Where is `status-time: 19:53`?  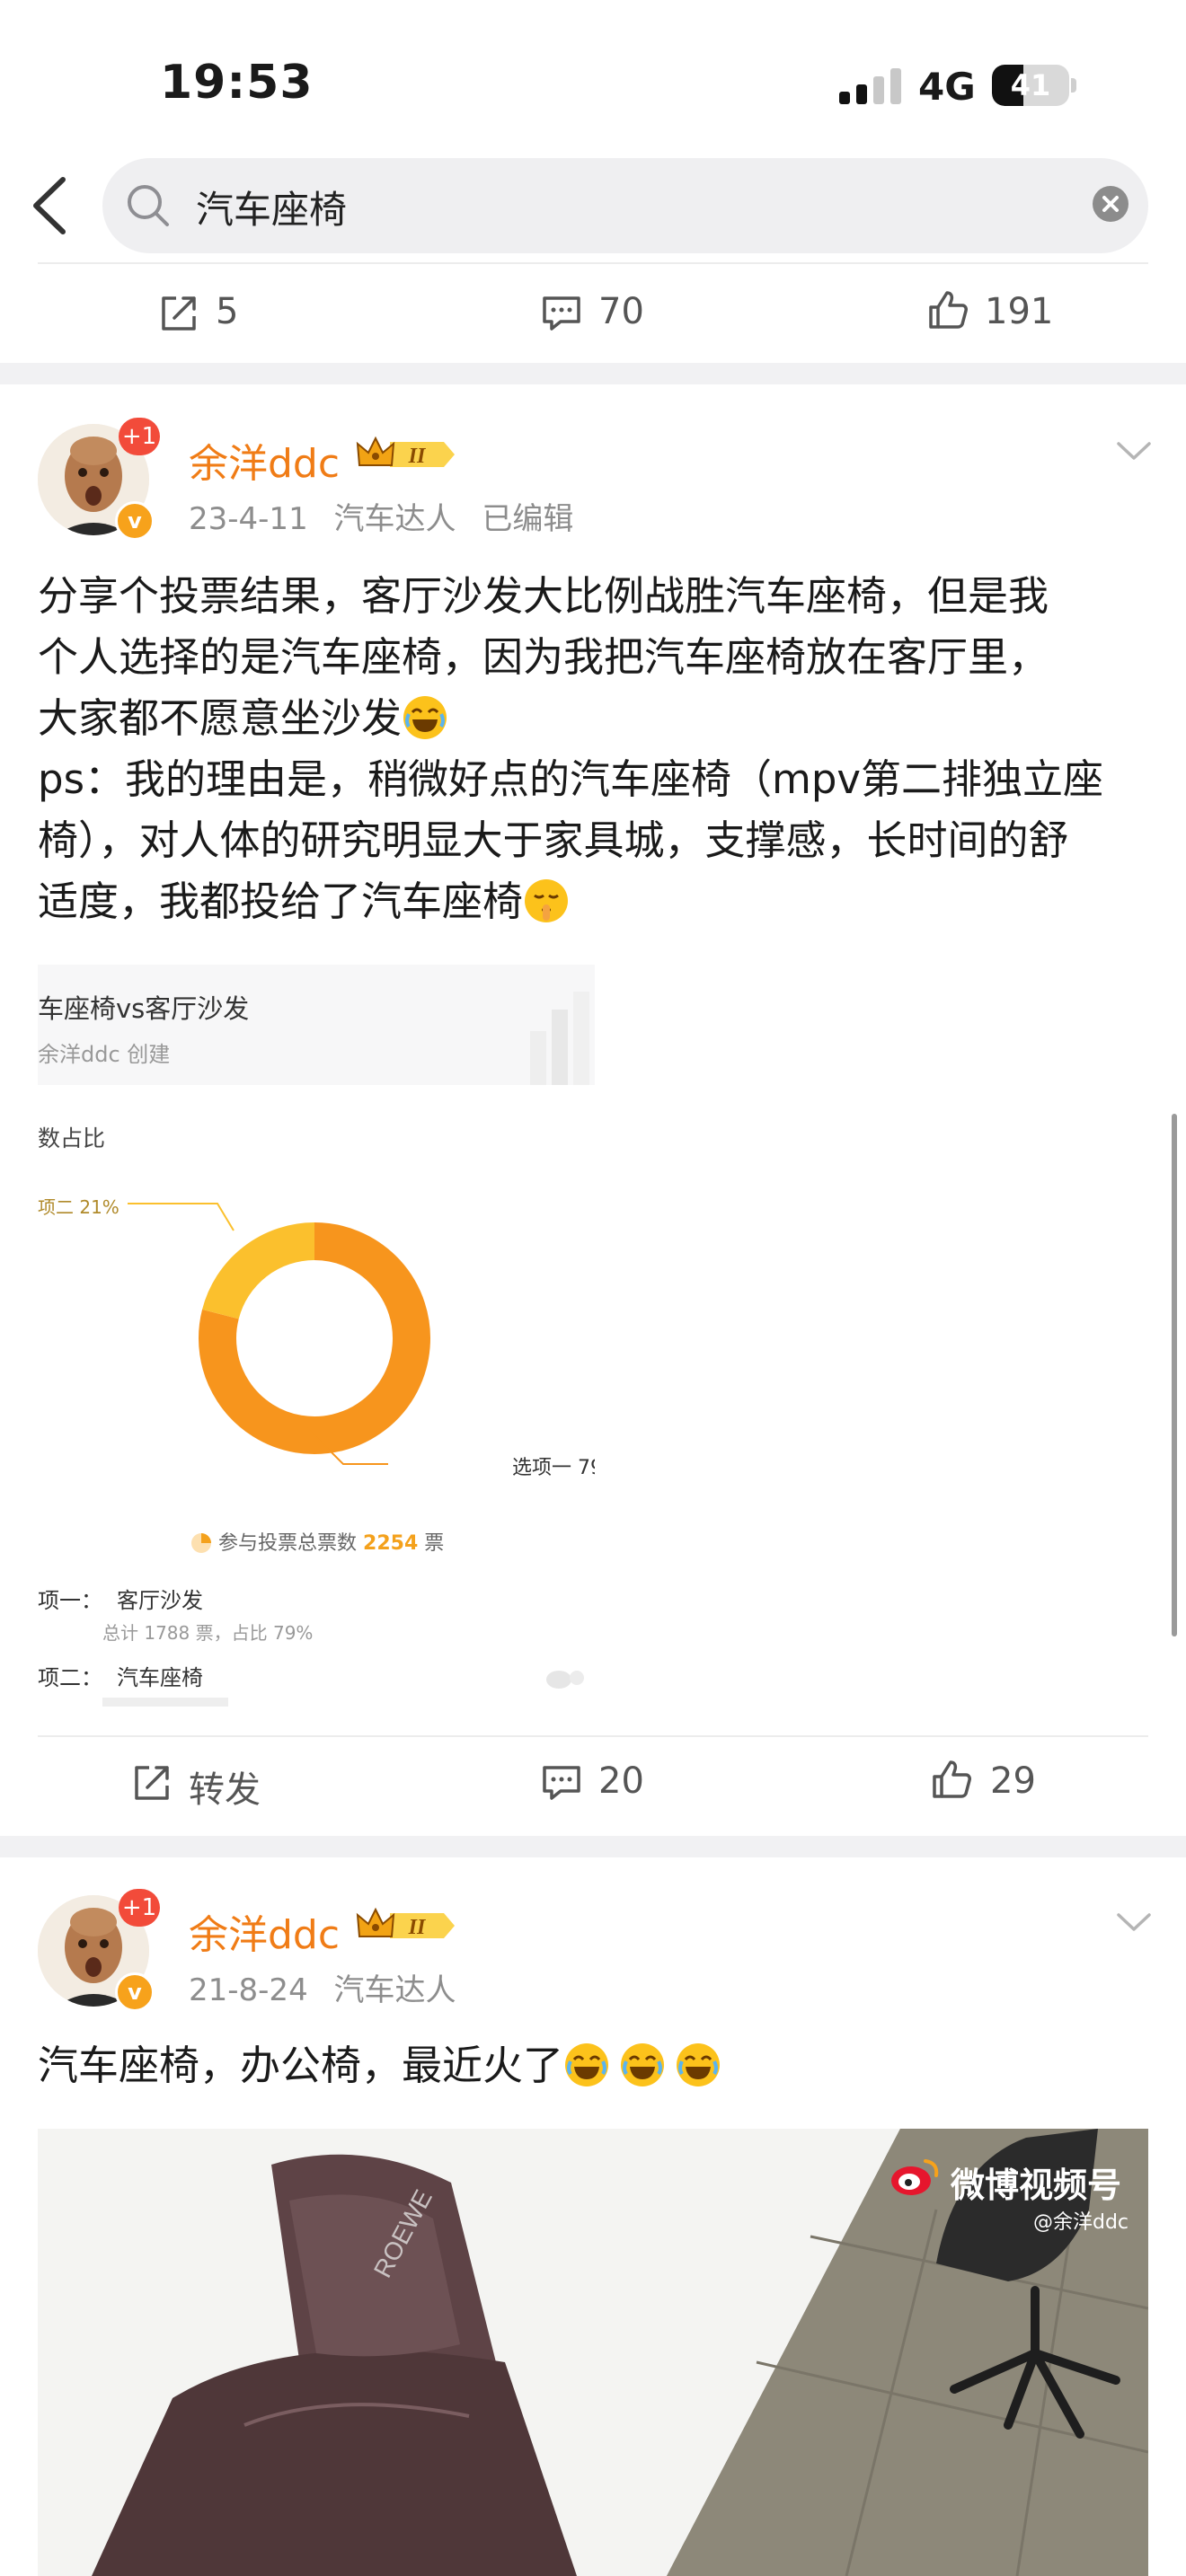
status-time: 19:53 is located at coordinates (237, 83).